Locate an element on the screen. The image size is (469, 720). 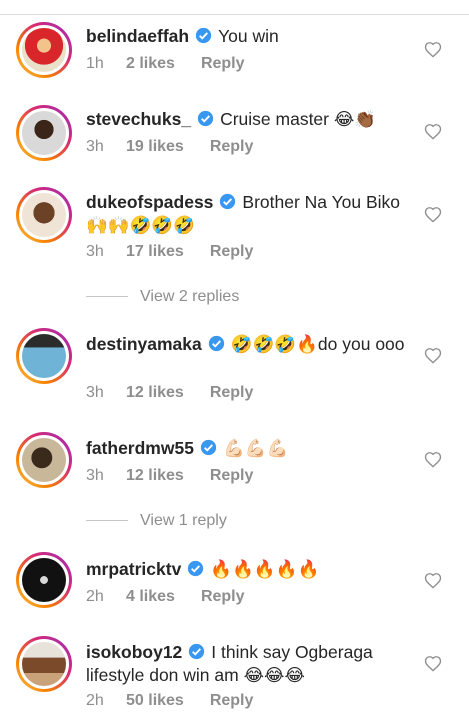
likes-count: 50 likes is located at coordinates (155, 701).